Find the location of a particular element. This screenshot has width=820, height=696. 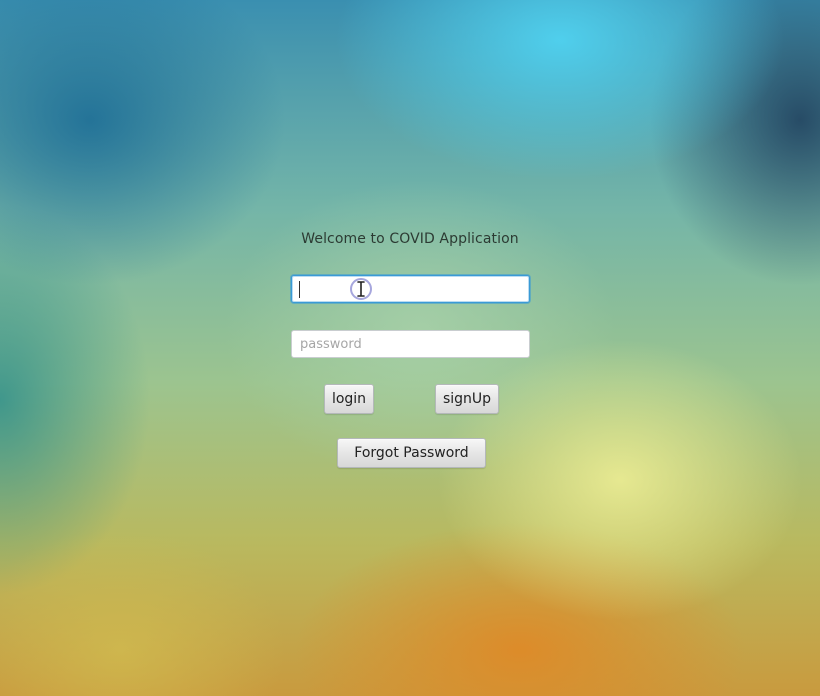

i-beam-text-cursor-icon is located at coordinates (361, 289).